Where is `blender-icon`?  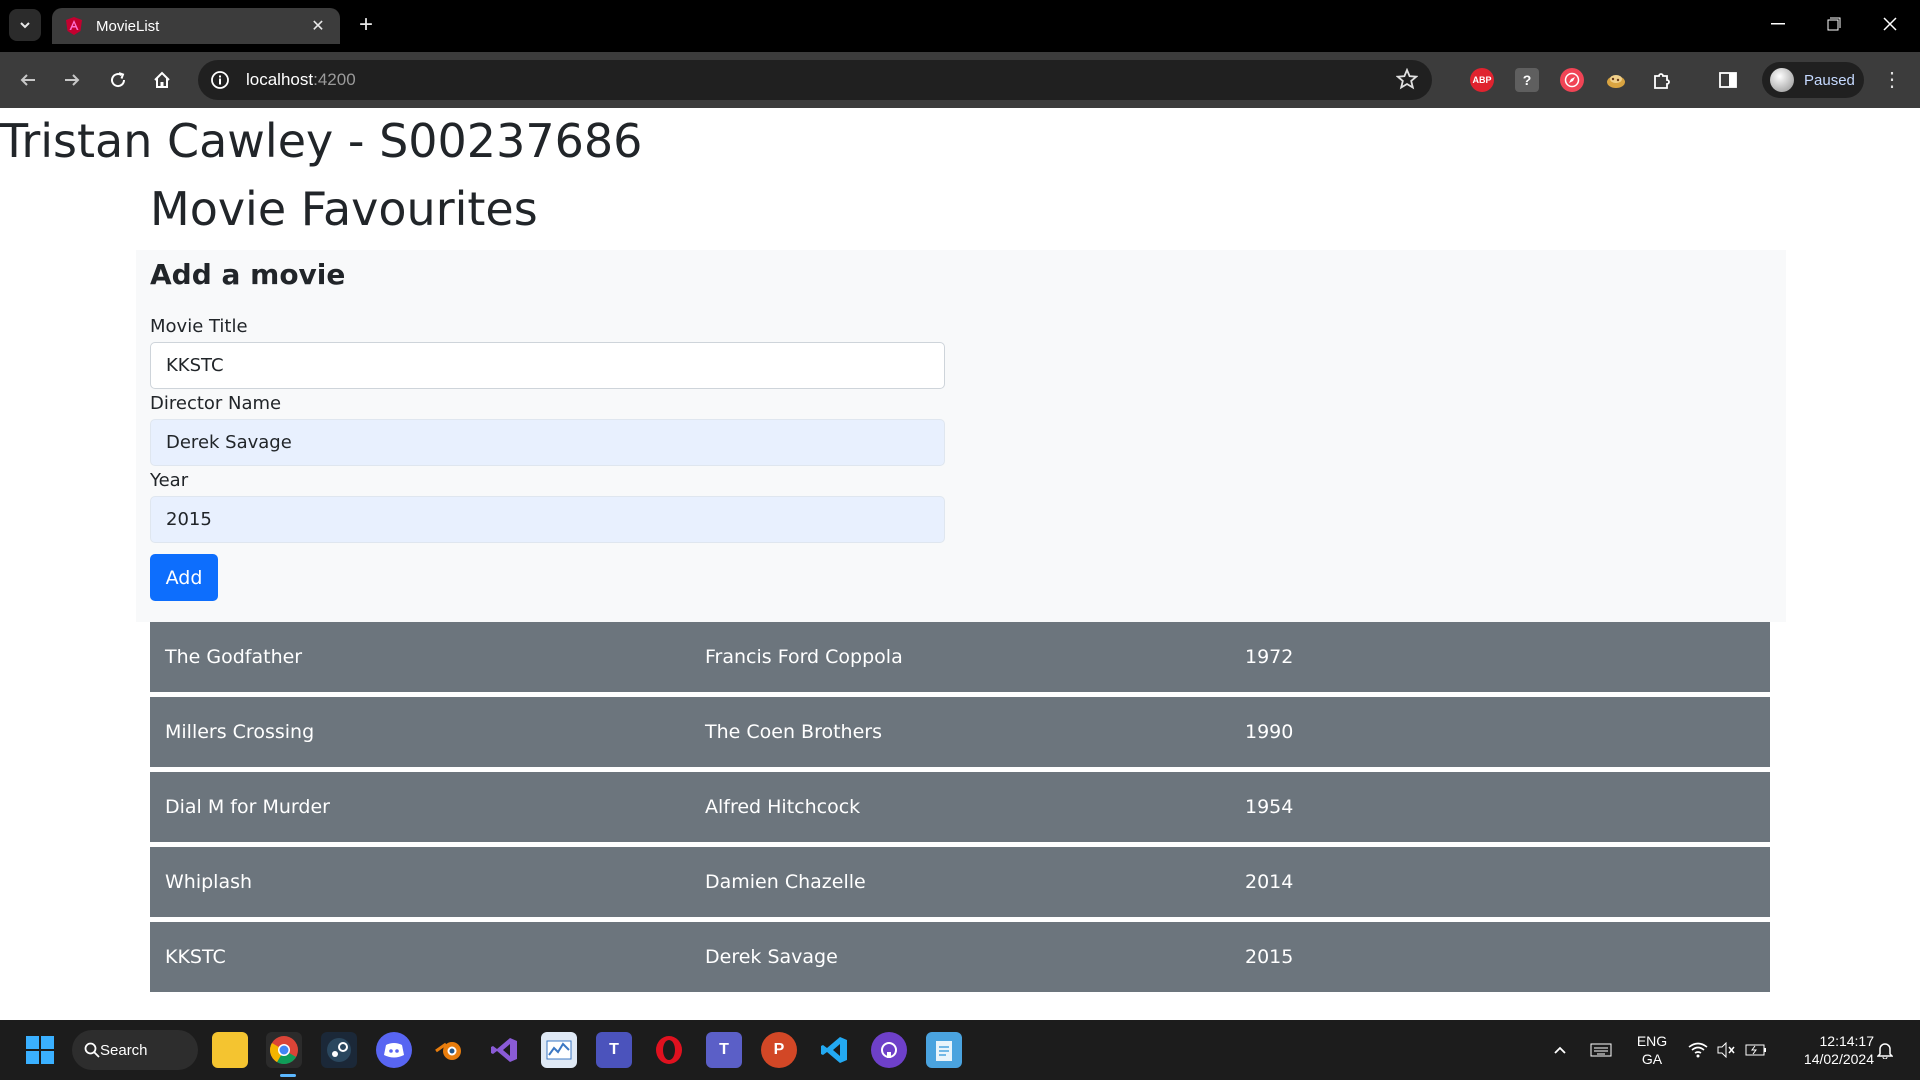 blender-icon is located at coordinates (449, 1050).